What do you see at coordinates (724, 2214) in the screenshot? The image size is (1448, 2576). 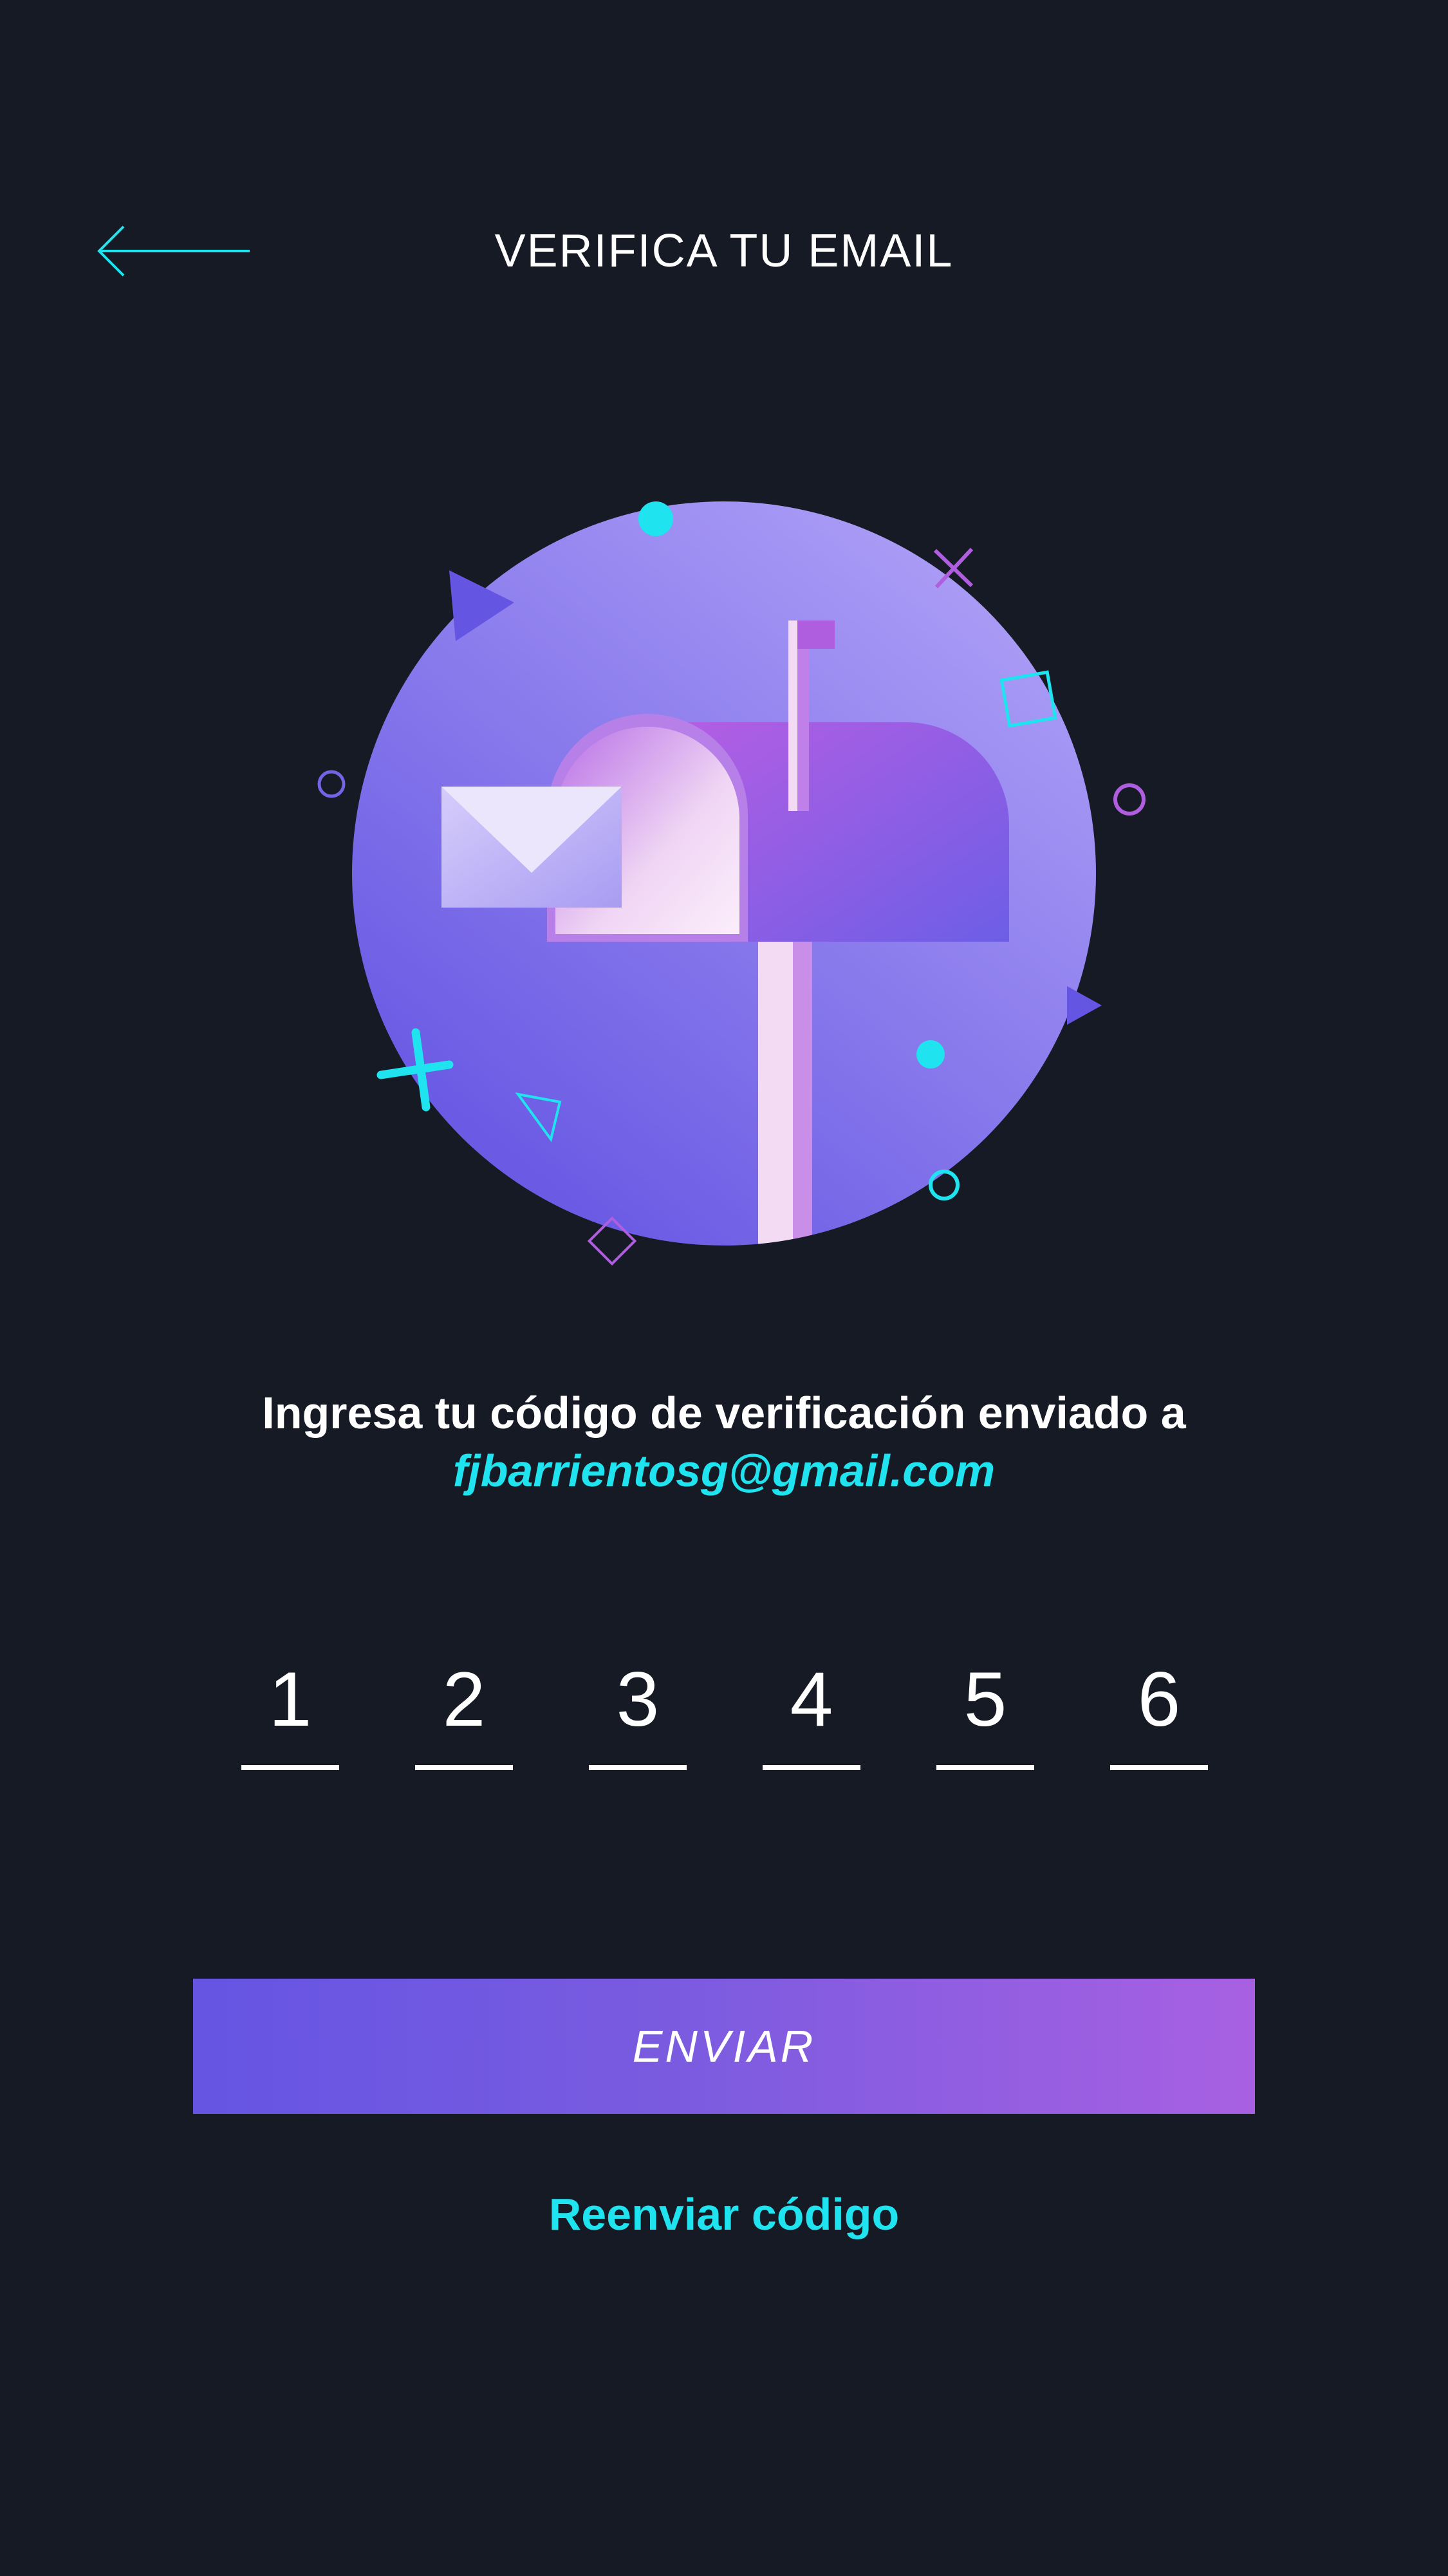 I see `resend-code-link: Reenviar código` at bounding box center [724, 2214].